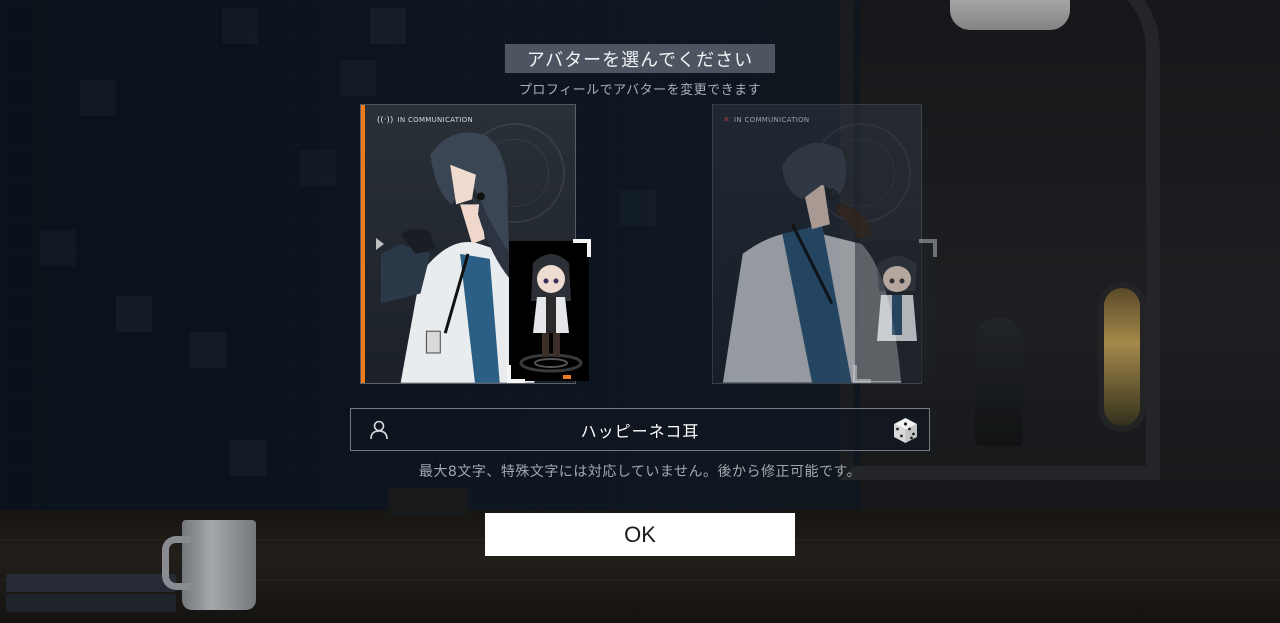  What do you see at coordinates (766, 119) in the screenshot?
I see `communication-status: ✕ IN COMMUNICATION` at bounding box center [766, 119].